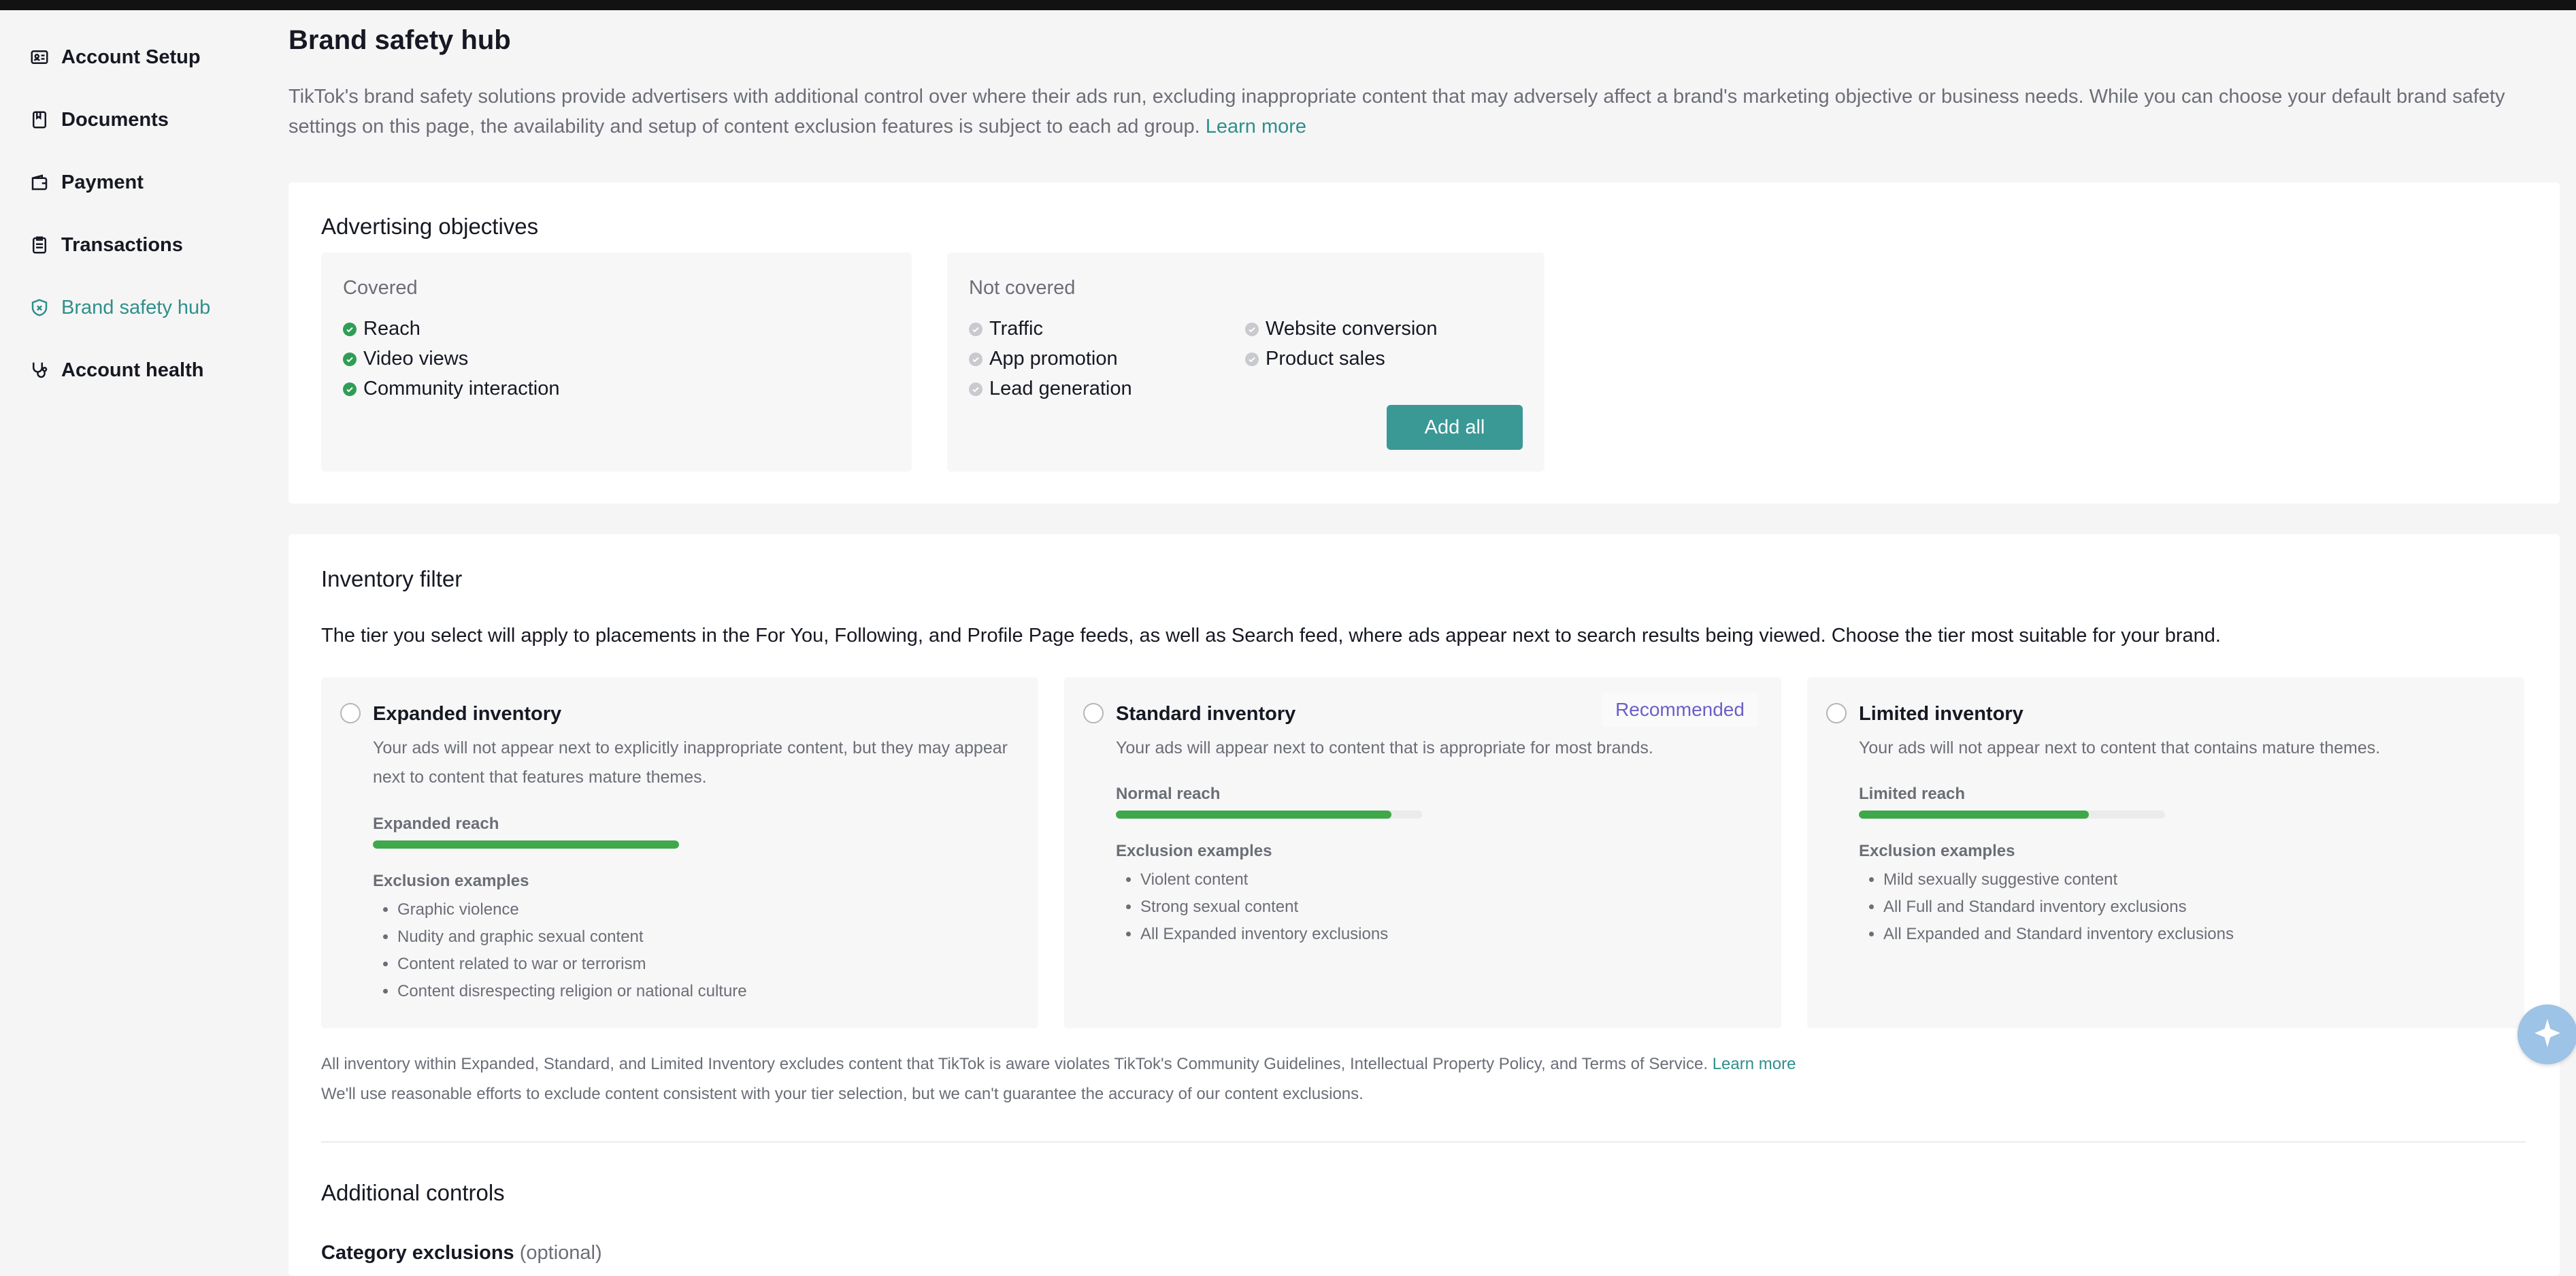 This screenshot has height=1276, width=2576. Describe the element at coordinates (1342, 329) in the screenshot. I see `not-covered-item: Website conversion` at that location.